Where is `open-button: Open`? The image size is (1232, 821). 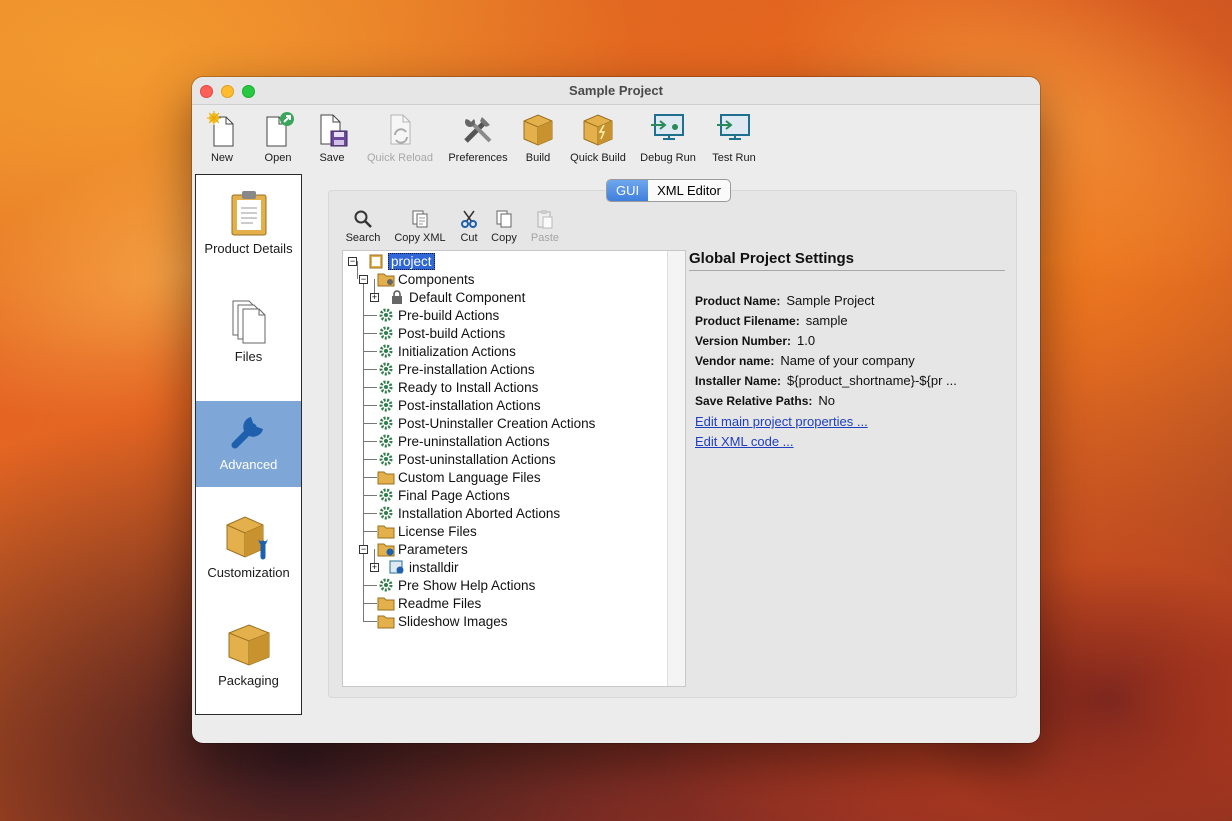 open-button: Open is located at coordinates (278, 137).